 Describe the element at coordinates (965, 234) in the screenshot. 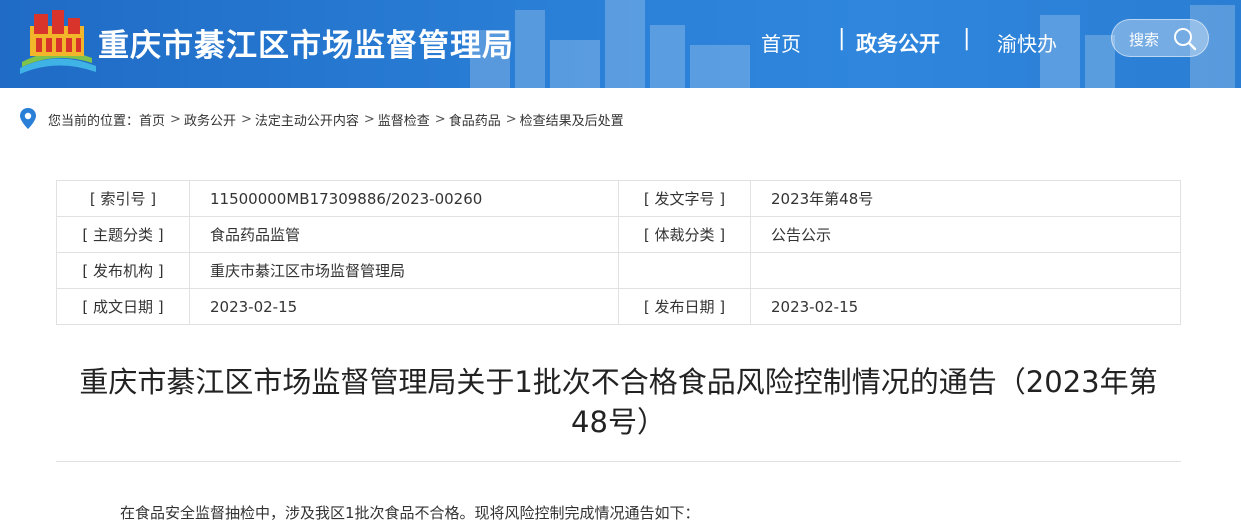

I see `meta-value: 公告公示` at that location.